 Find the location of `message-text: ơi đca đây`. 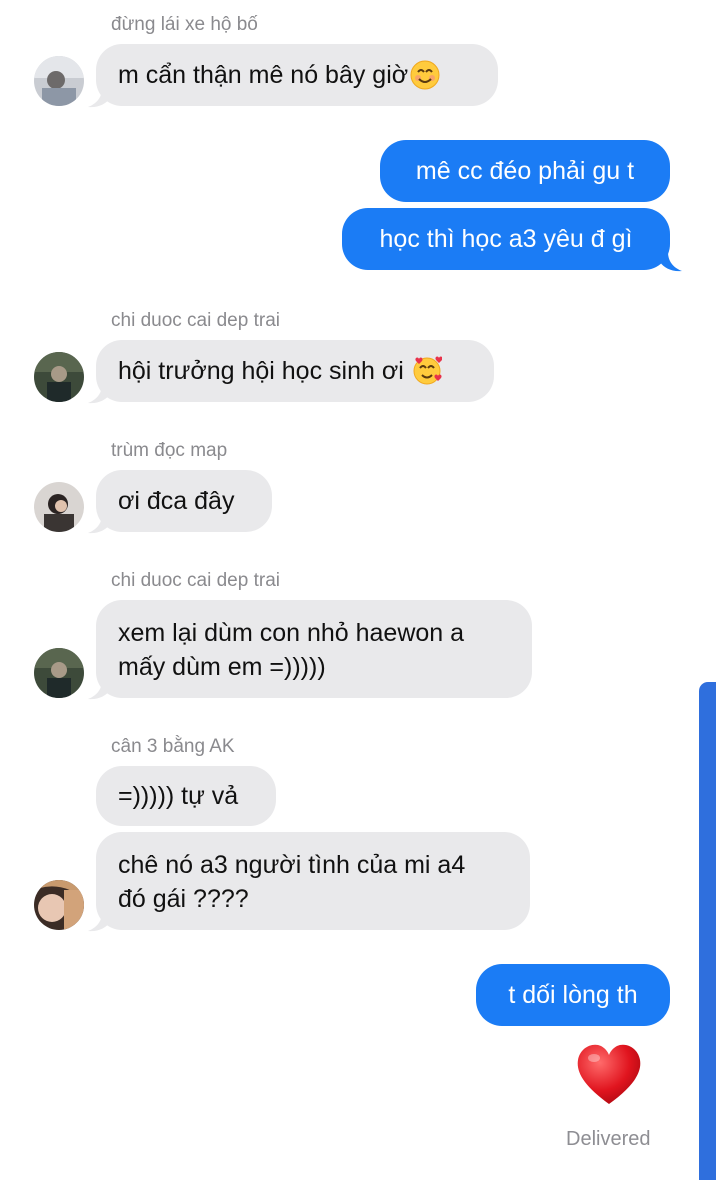

message-text: ơi đca đây is located at coordinates (176, 501).